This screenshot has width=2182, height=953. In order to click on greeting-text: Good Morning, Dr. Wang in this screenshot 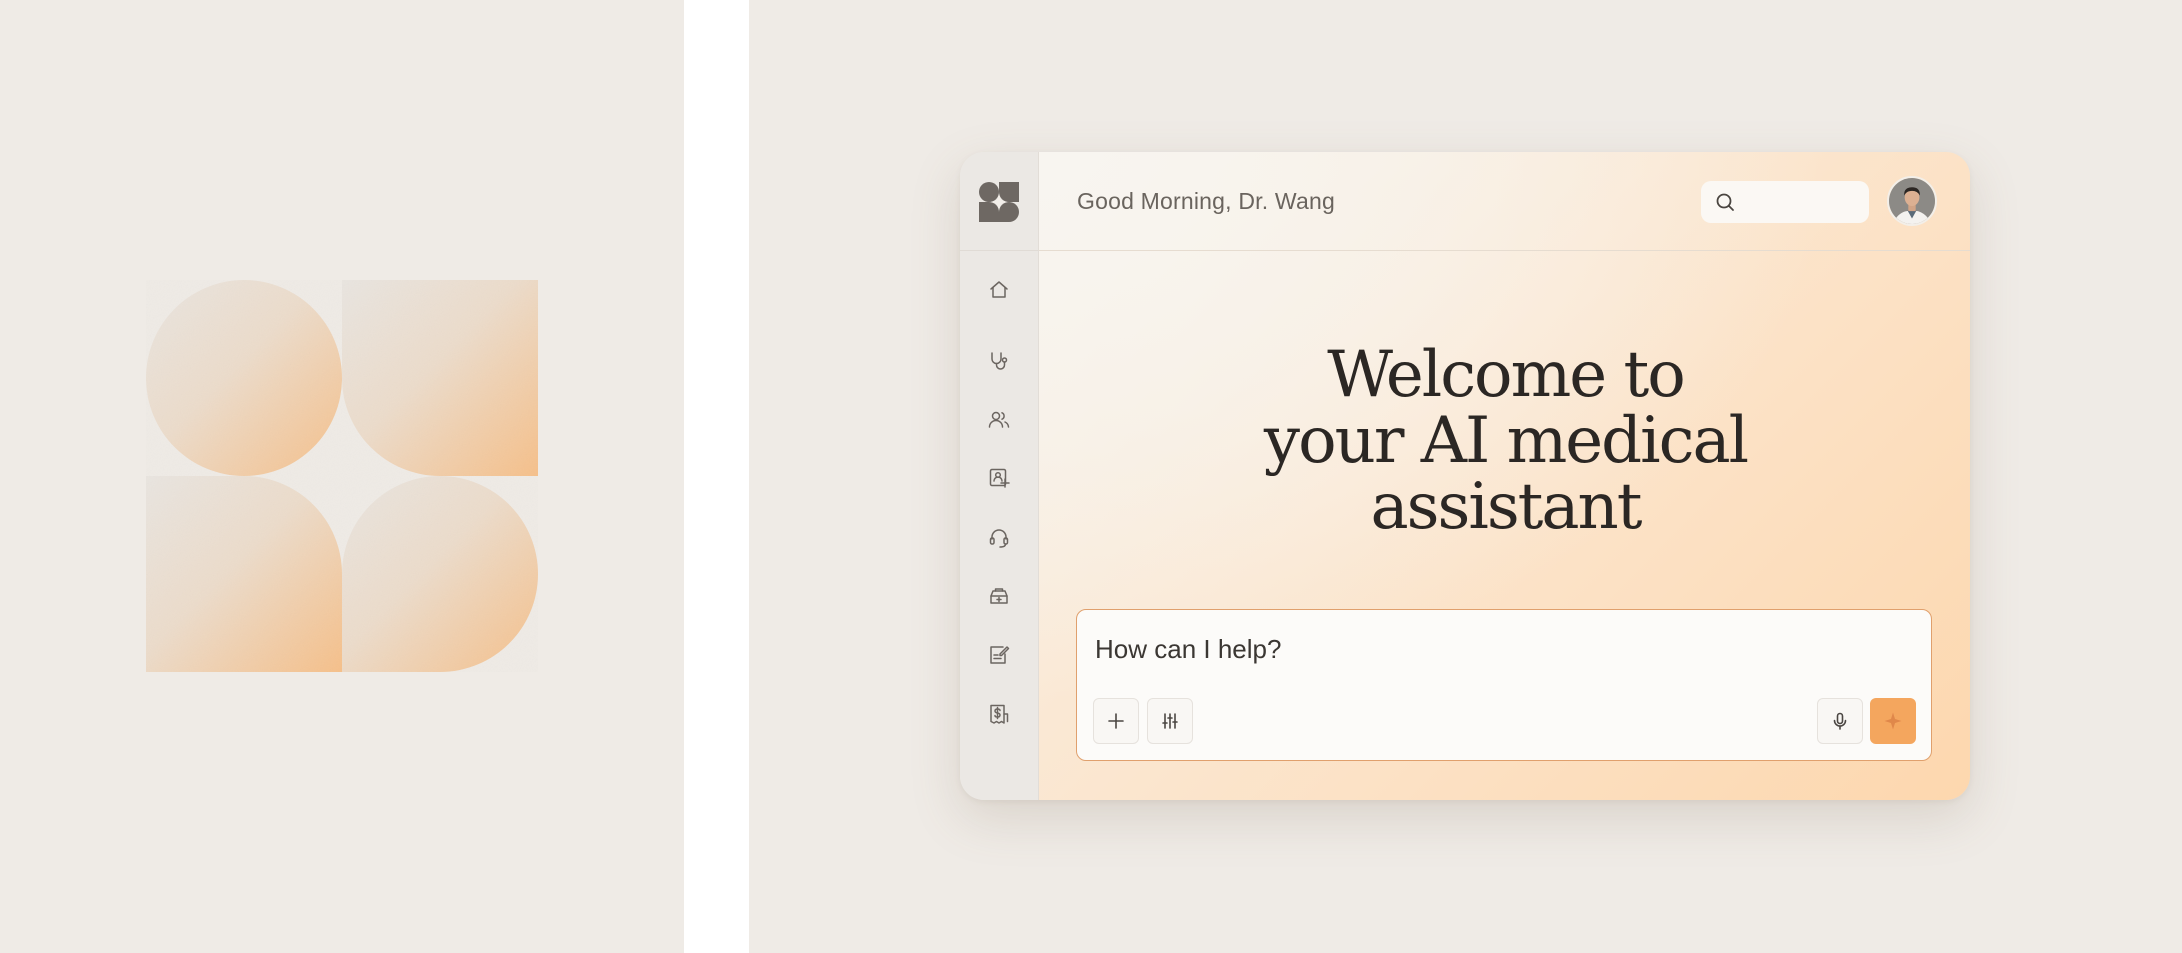, I will do `click(1206, 201)`.